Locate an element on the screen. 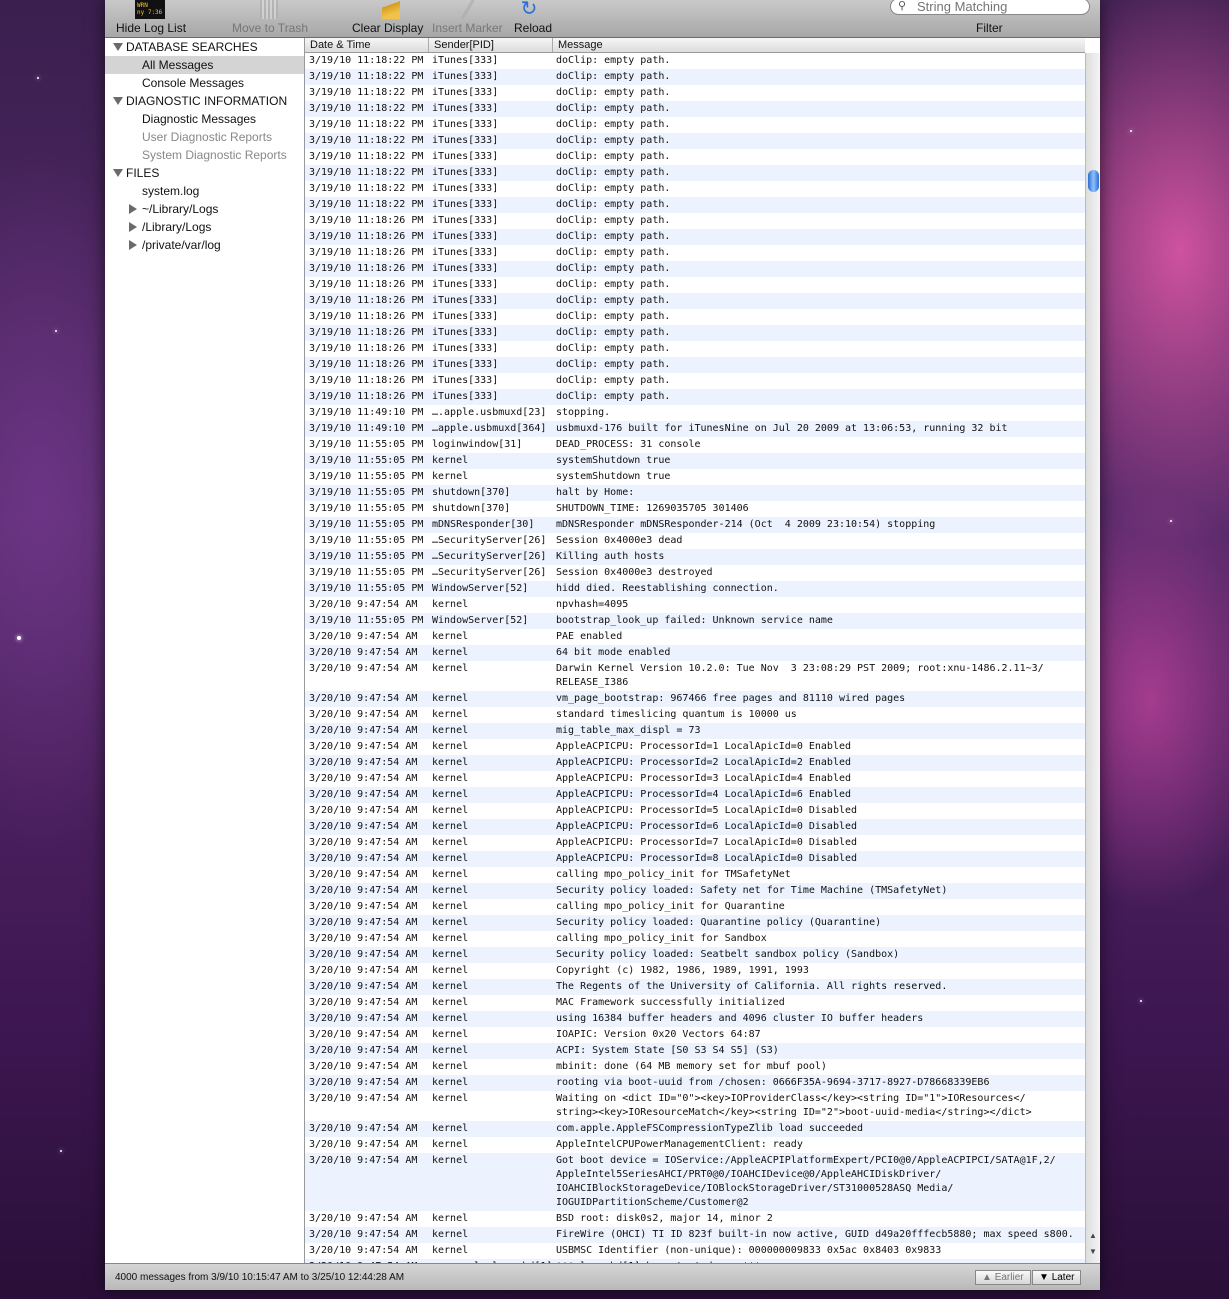 Image resolution: width=1229 pixels, height=1299 pixels. earlier-button: ▲ Earlier is located at coordinates (1003, 1277).